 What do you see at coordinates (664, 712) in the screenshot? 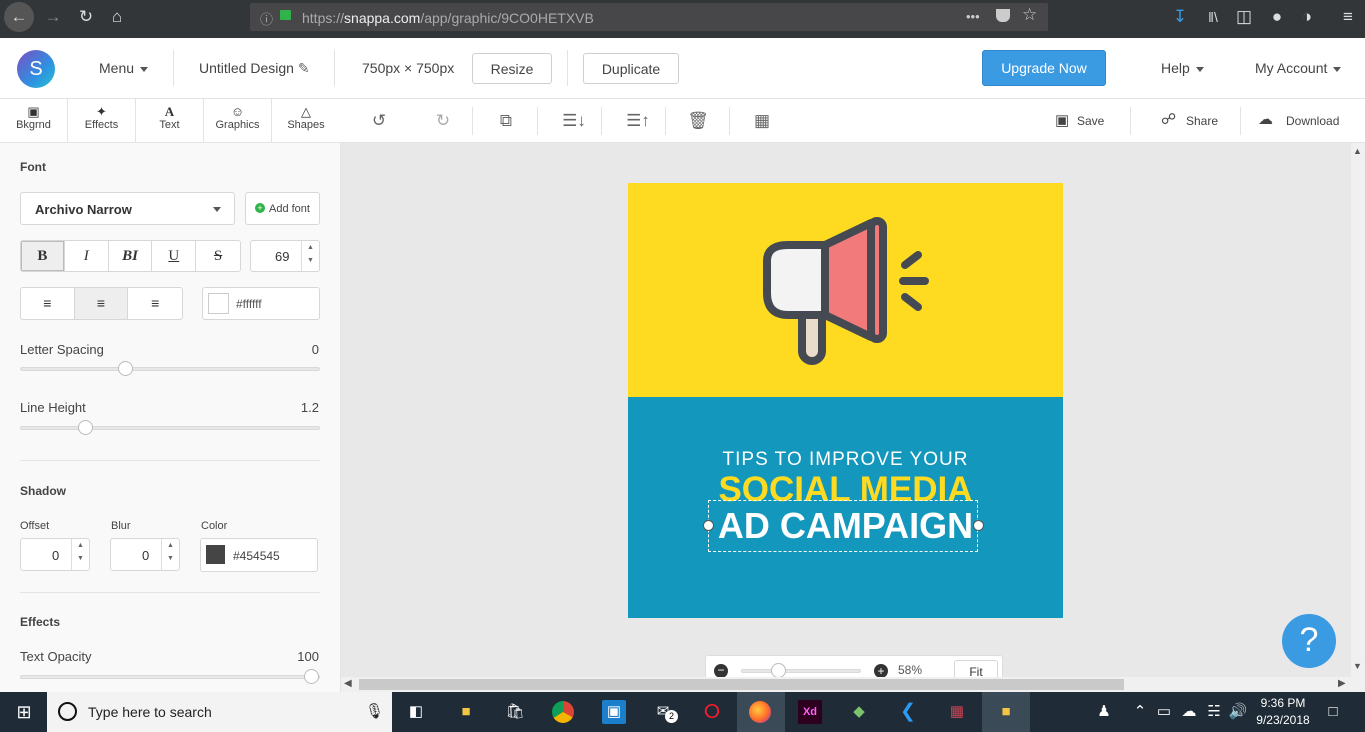
I see `mail-icon: ✉ 2` at bounding box center [664, 712].